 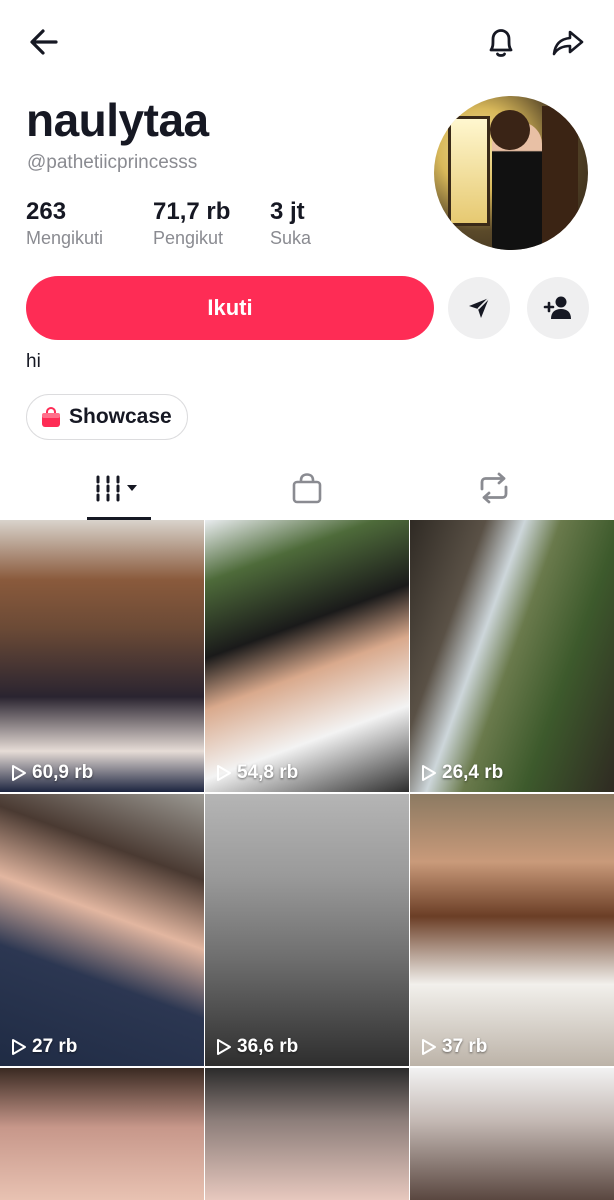 I want to click on notification-button, so click(x=501, y=42).